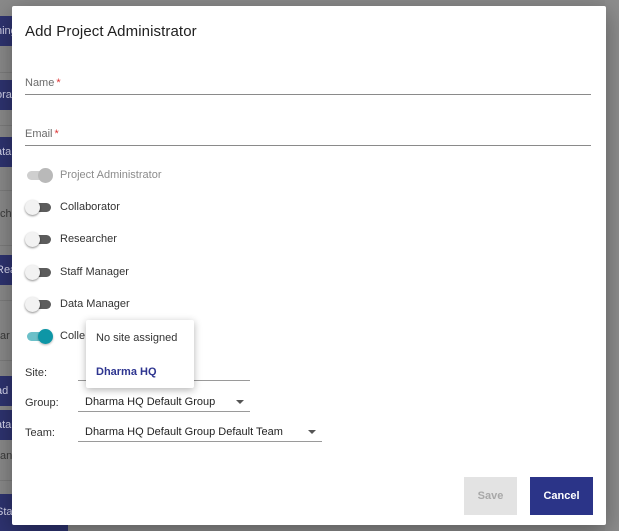  What do you see at coordinates (40, 433) in the screenshot?
I see `team-label: Team:` at bounding box center [40, 433].